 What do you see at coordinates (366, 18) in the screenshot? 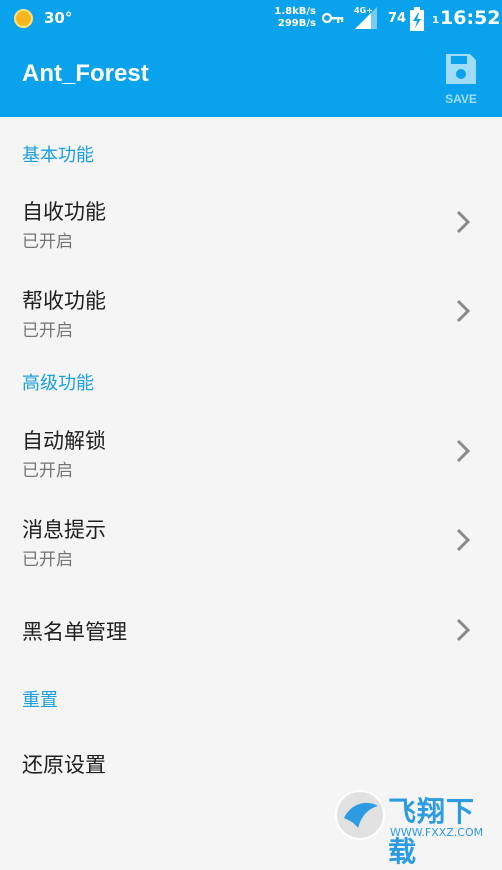
I see `signal-icon` at bounding box center [366, 18].